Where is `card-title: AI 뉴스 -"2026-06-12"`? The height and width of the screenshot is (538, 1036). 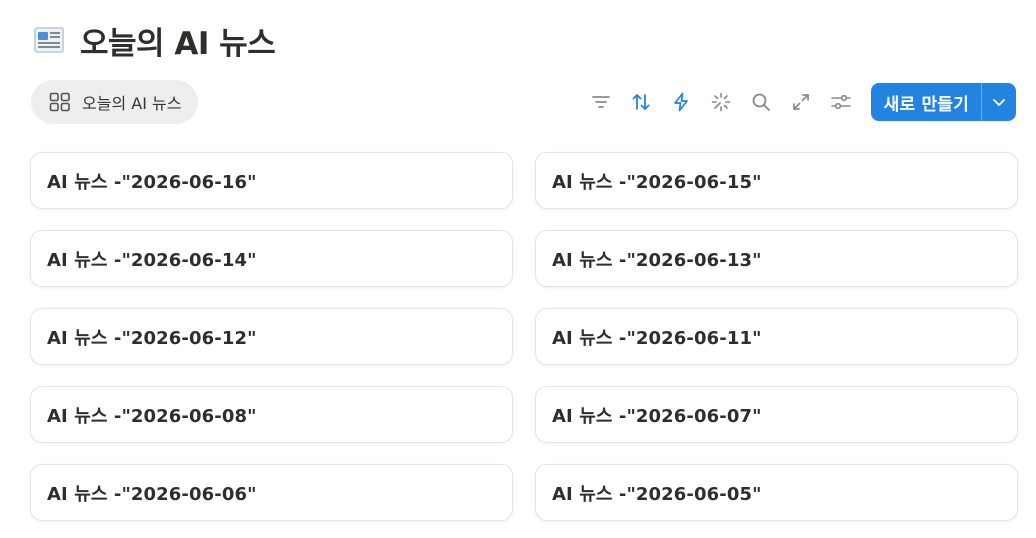
card-title: AI 뉴스 -"2026-06-12" is located at coordinates (152, 338).